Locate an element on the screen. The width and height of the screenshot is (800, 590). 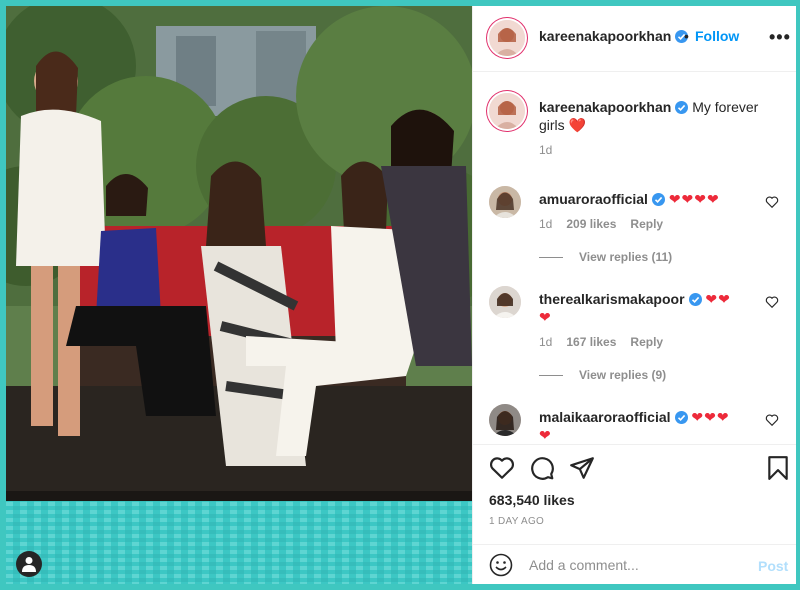
user-tag-icon is located at coordinates (29, 564).